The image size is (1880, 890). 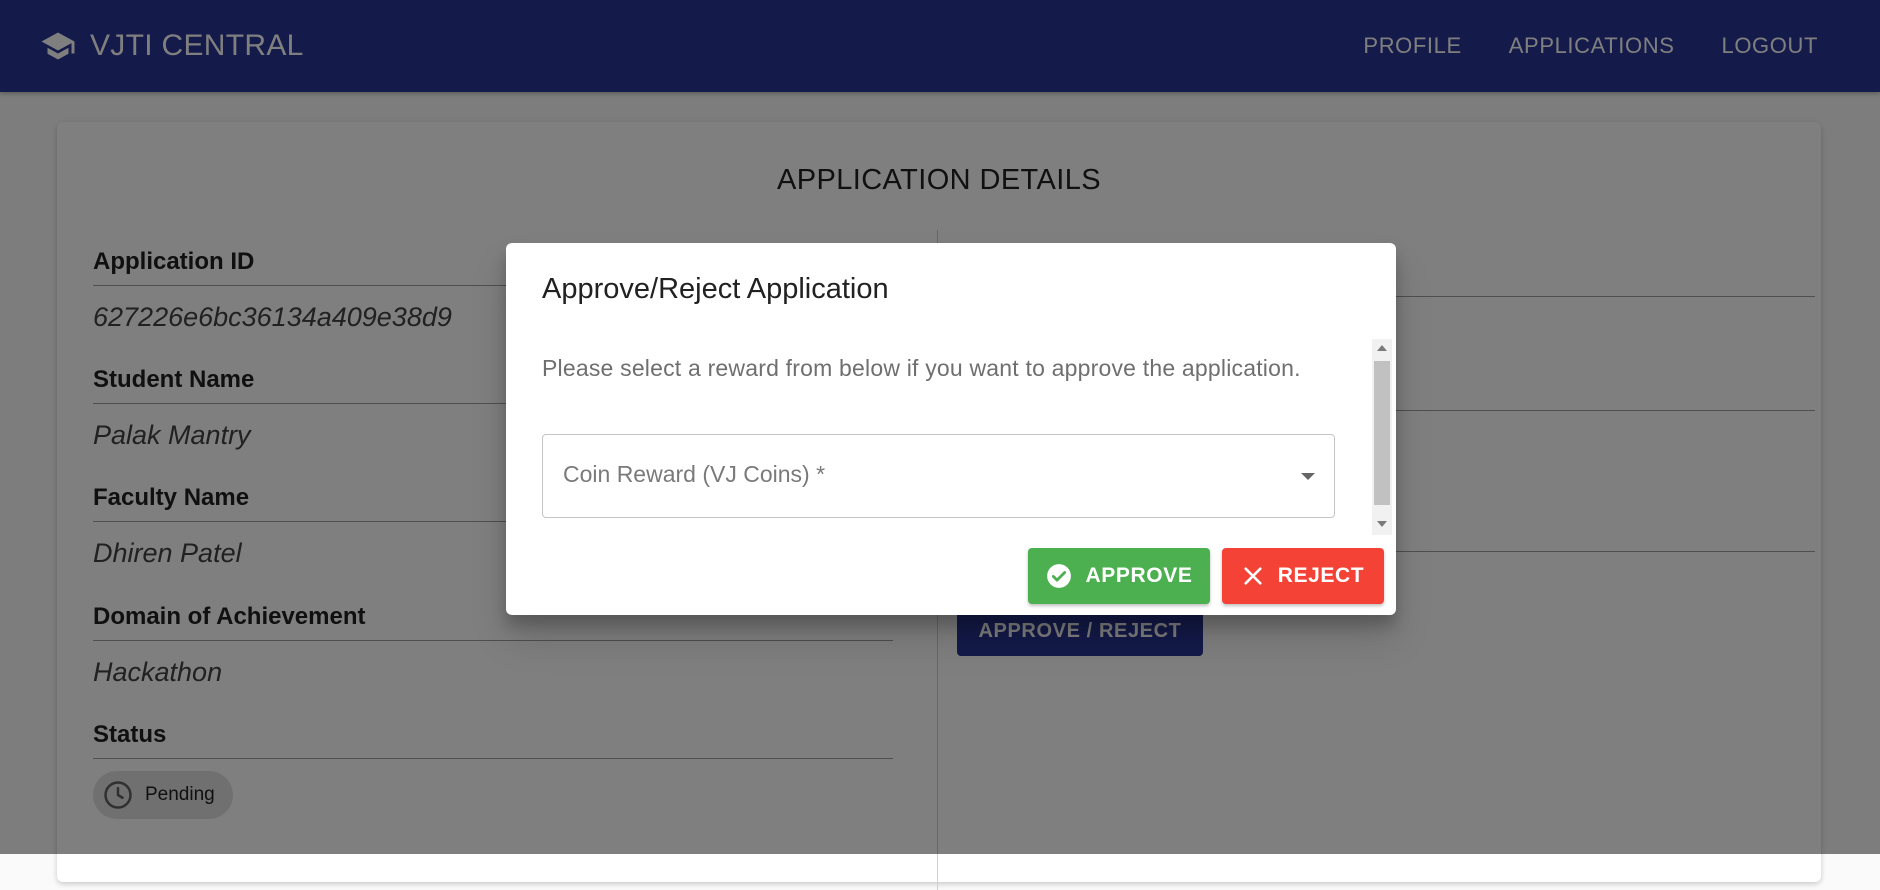 What do you see at coordinates (1382, 348) in the screenshot?
I see `scroll-up-icon` at bounding box center [1382, 348].